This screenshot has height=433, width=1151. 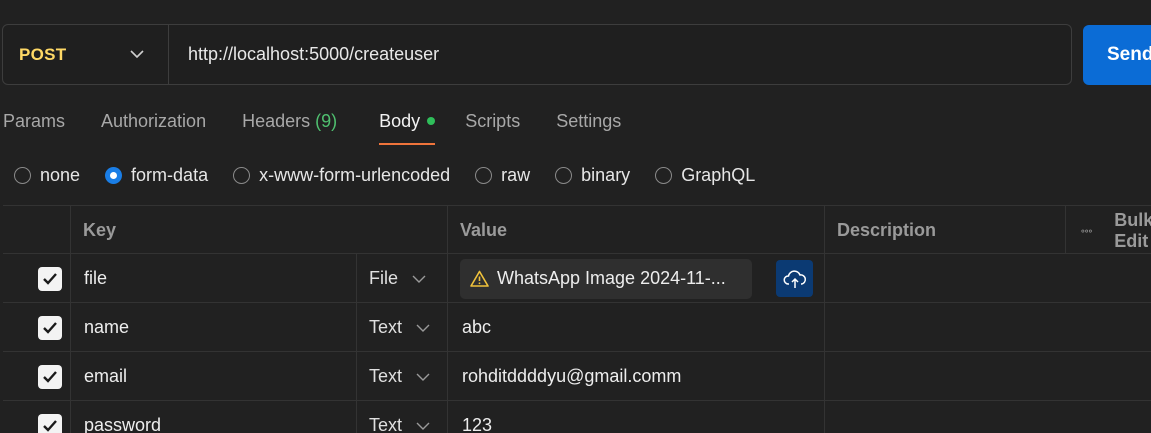 What do you see at coordinates (106, 327) in the screenshot?
I see `row-key: name` at bounding box center [106, 327].